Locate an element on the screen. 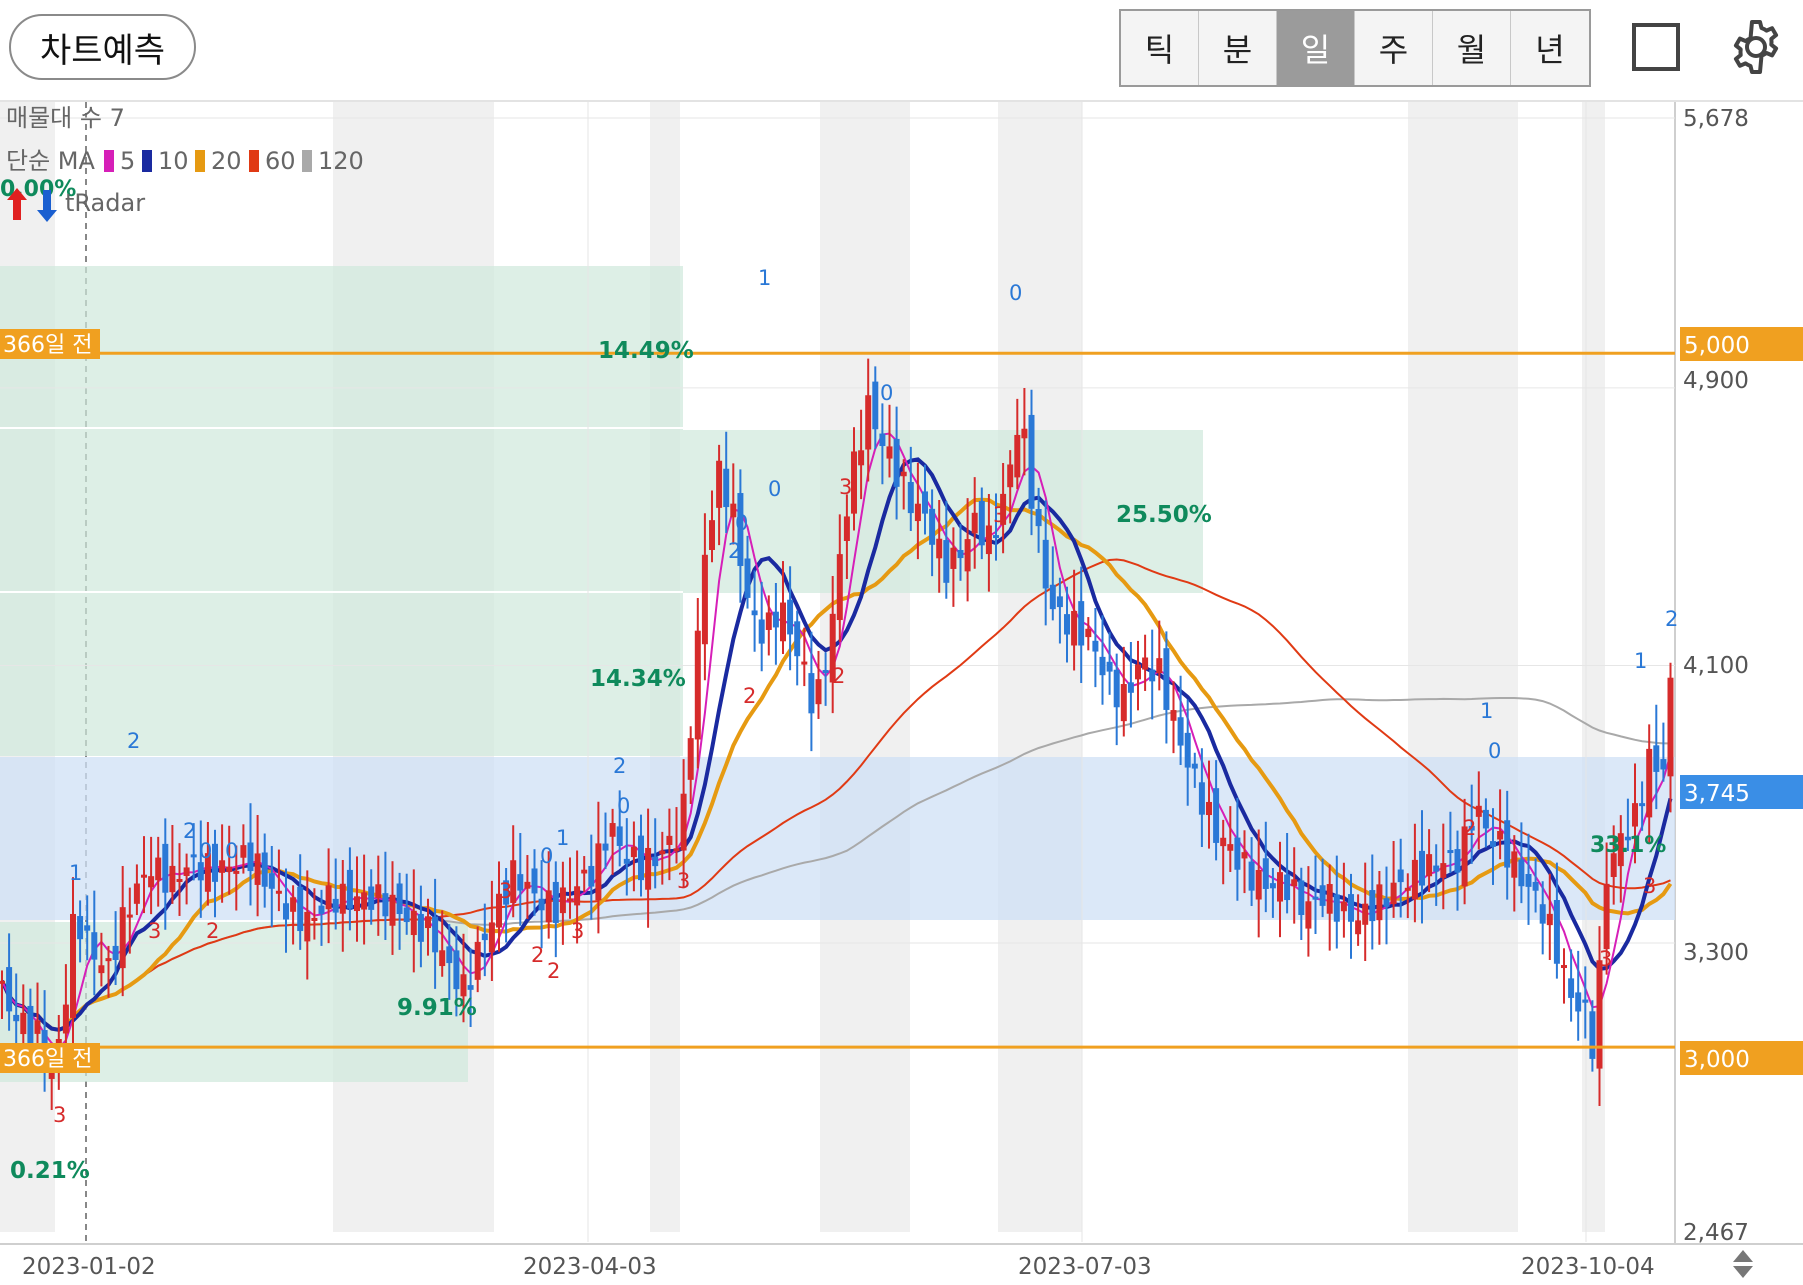 Image resolution: width=1803 pixels, height=1285 pixels. gear-icon is located at coordinates (1756, 47).